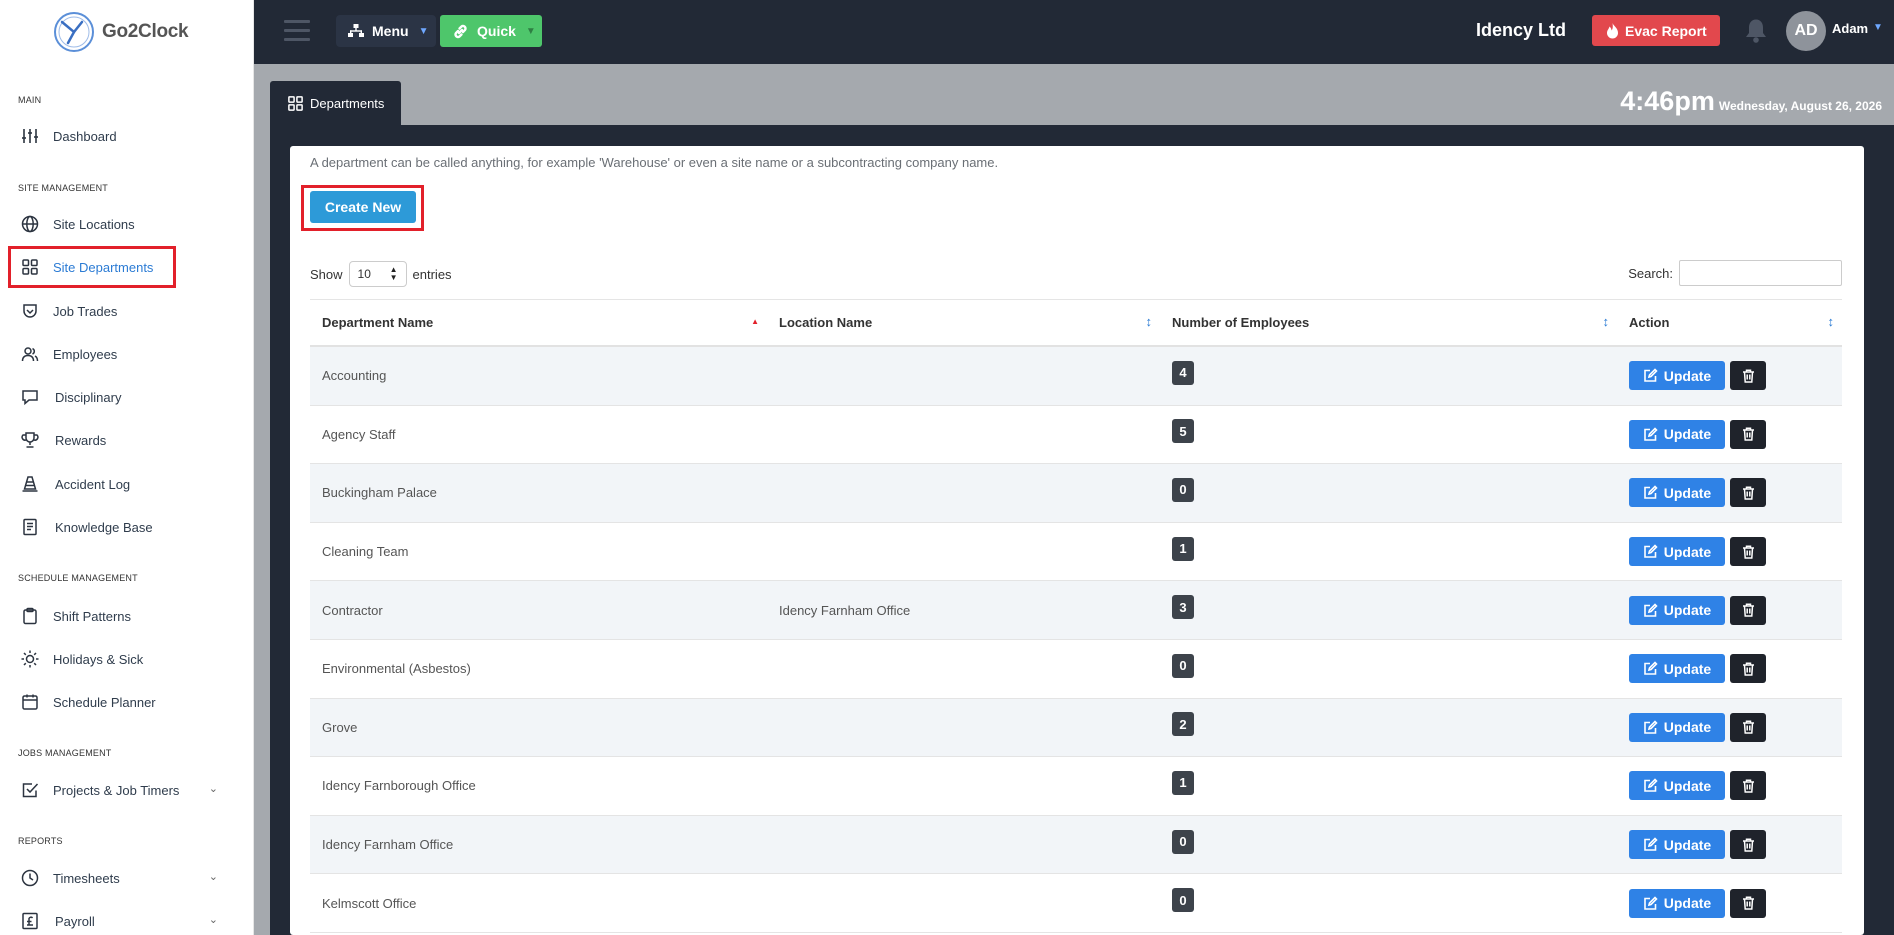  Describe the element at coordinates (86, 878) in the screenshot. I see `sidebar-item-label: Timesheets` at that location.